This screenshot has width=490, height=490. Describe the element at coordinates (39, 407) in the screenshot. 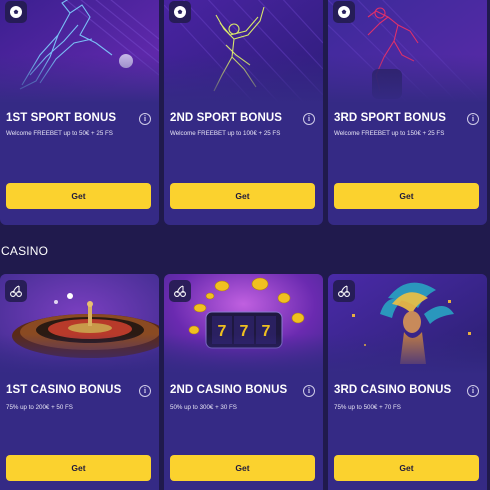

I see `card-description: 75% up to 200€ + 50 FS` at that location.